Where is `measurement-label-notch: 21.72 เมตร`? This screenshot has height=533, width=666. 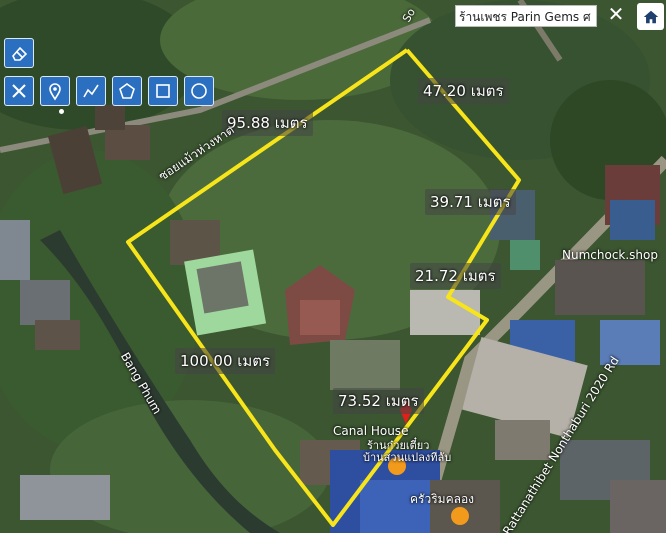 measurement-label-notch: 21.72 เมตร is located at coordinates (455, 276).